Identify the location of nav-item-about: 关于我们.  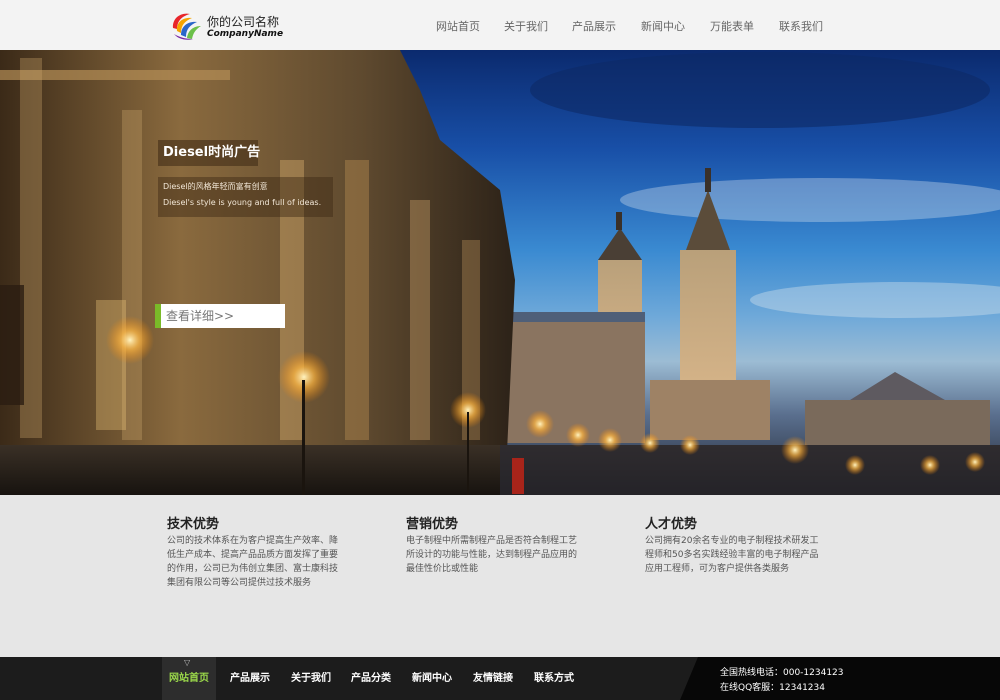
(526, 26).